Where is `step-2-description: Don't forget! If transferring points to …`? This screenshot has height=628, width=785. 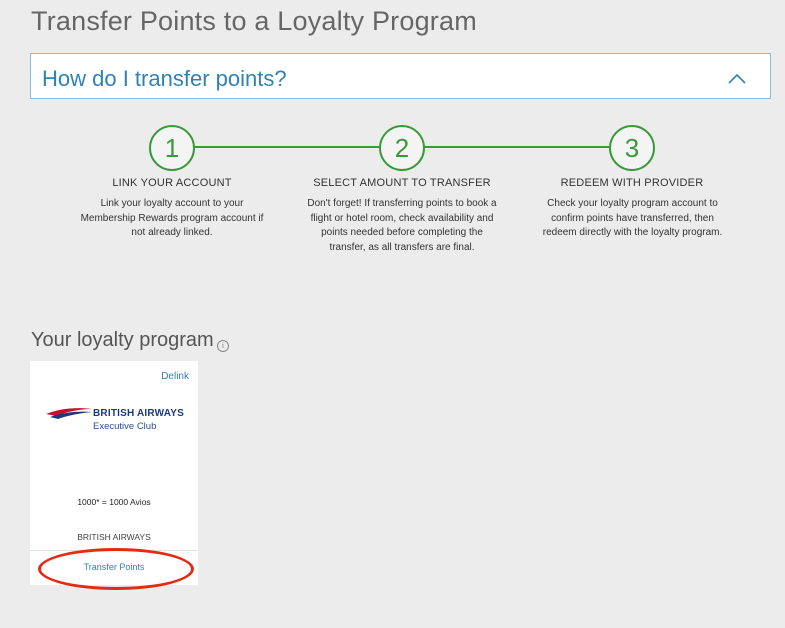 step-2-description: Don't forget! If transferring points to … is located at coordinates (402, 225).